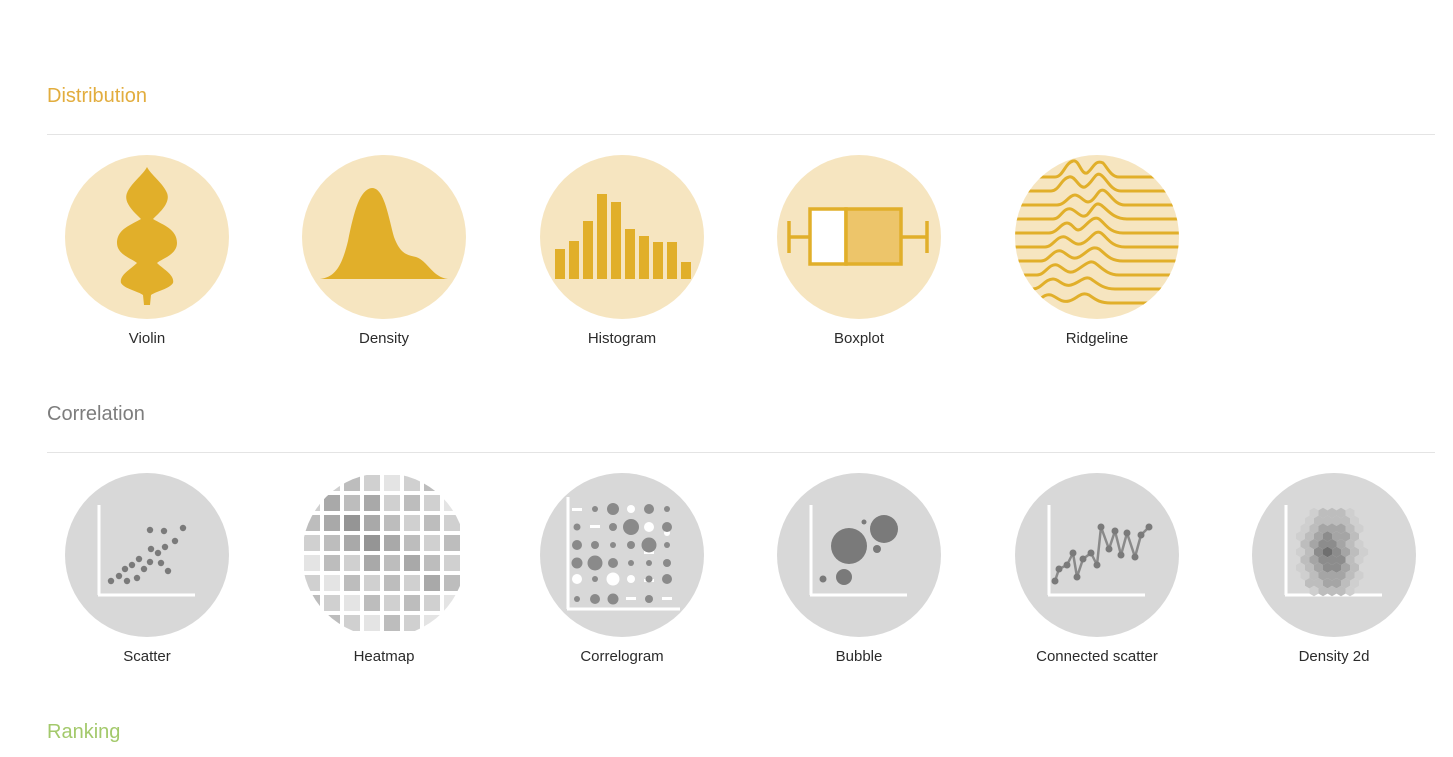 The height and width of the screenshot is (757, 1453). I want to click on chart-link-histogram: Histogram, so click(622, 251).